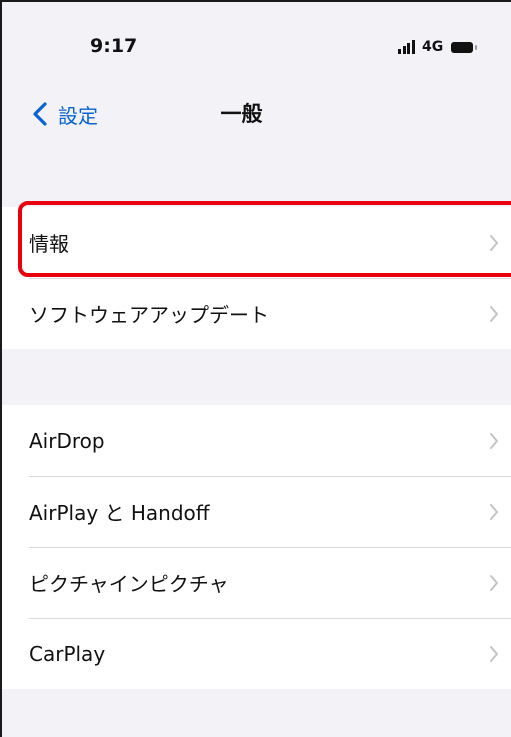 Image resolution: width=511 pixels, height=737 pixels. I want to click on settings-row-software-update: ソフトウェアアップデート, so click(256, 313).